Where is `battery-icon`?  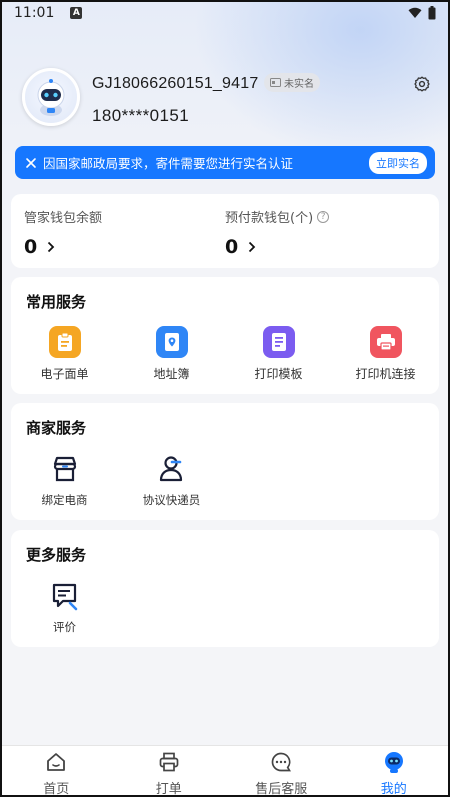
battery-icon is located at coordinates (432, 13).